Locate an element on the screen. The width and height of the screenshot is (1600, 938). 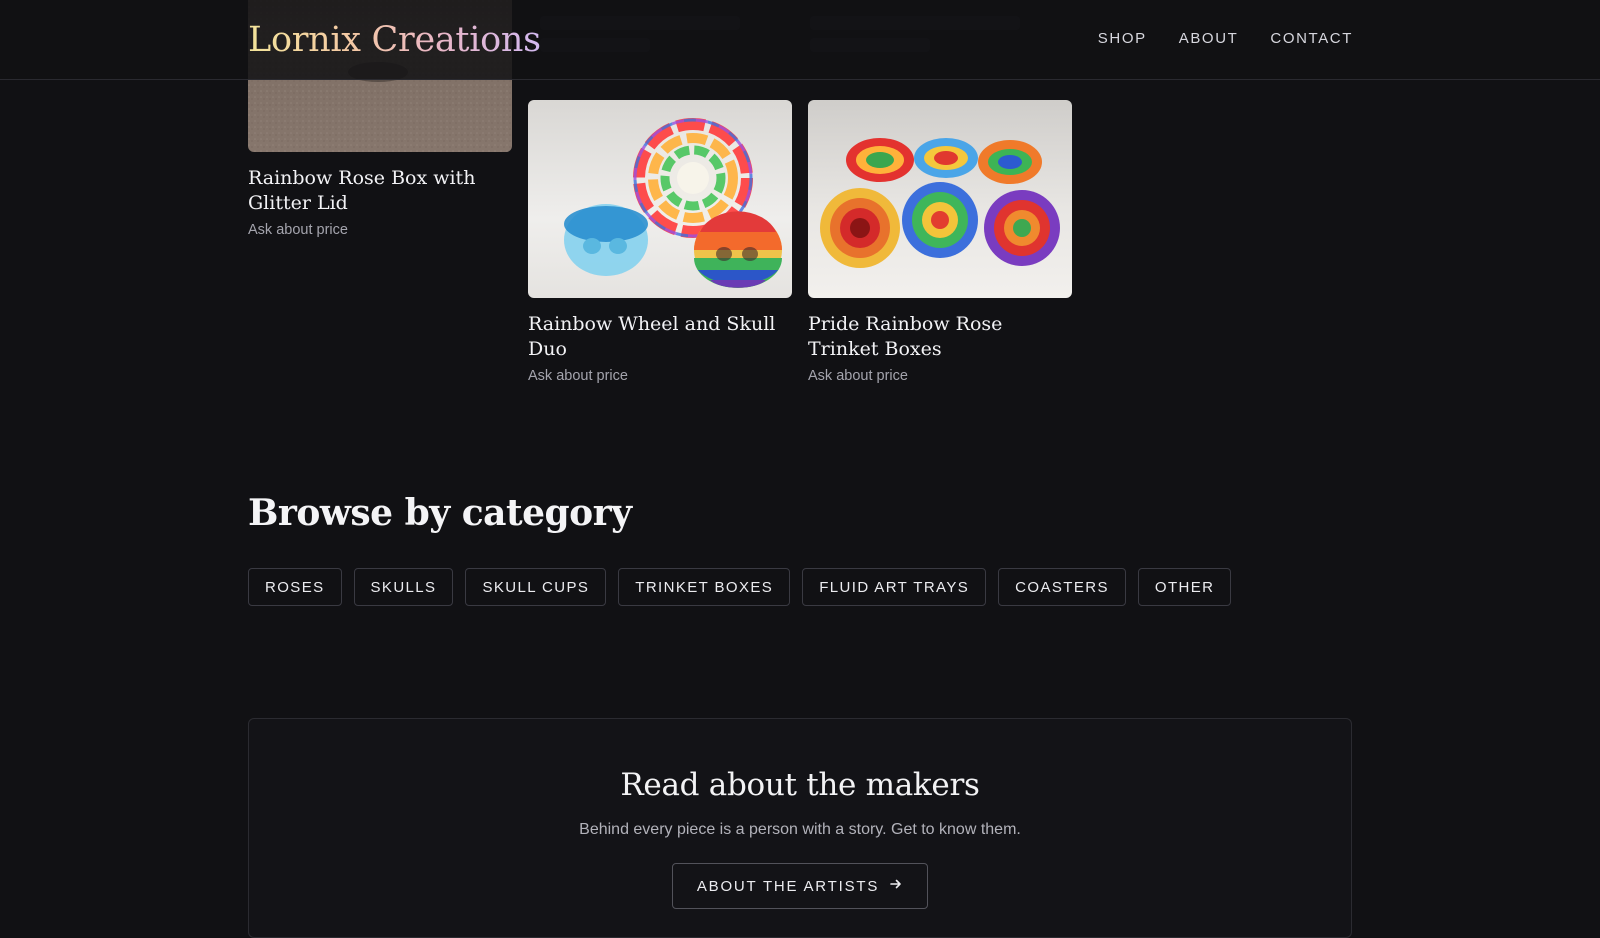
site-header: Lornix Creations SHOP ABOUT CONTACT is located at coordinates (800, 40).